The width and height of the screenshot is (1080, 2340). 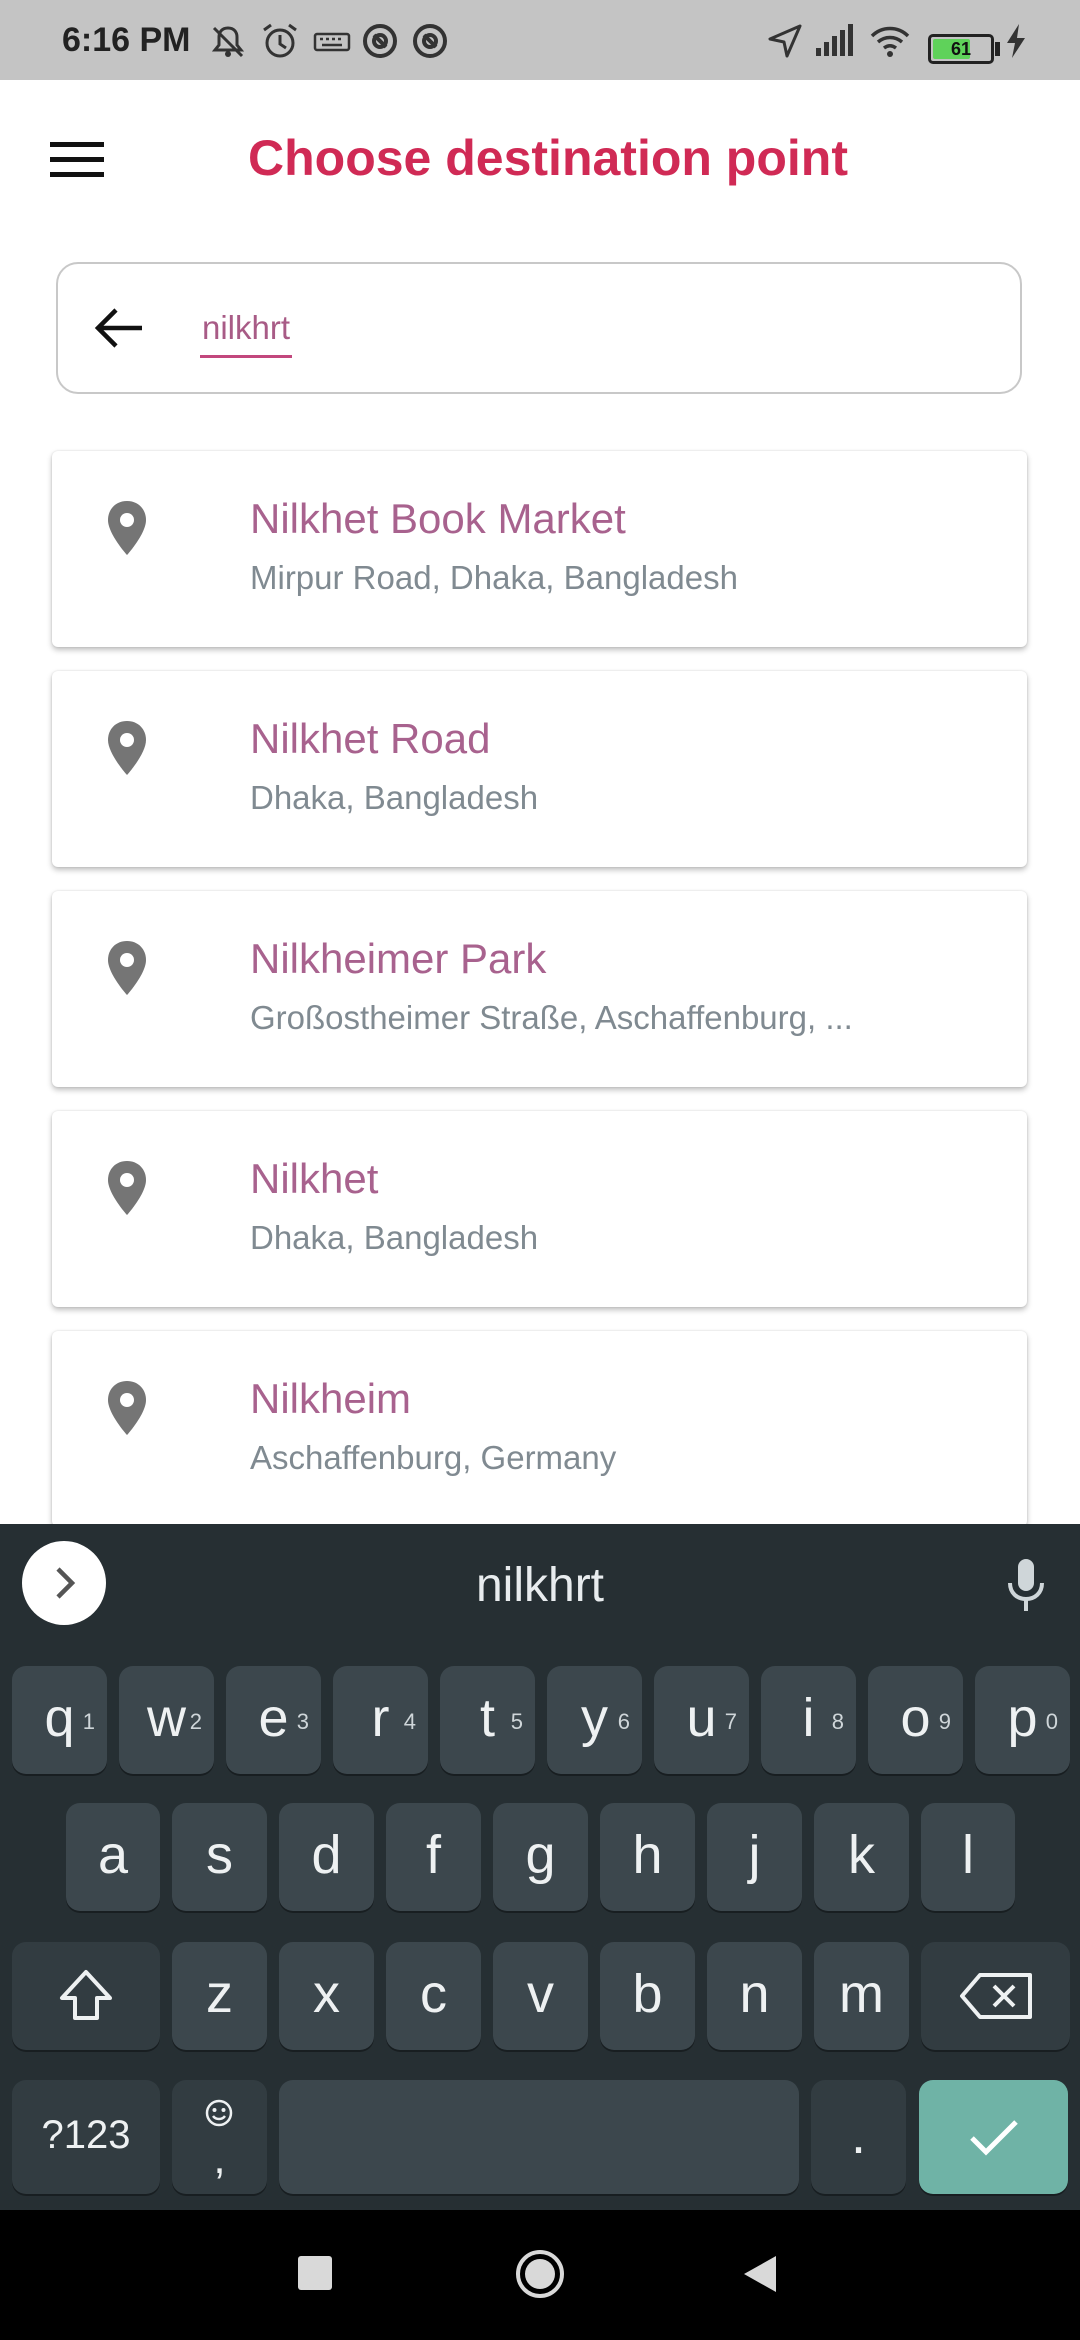 I want to click on location-icon, so click(x=786, y=41).